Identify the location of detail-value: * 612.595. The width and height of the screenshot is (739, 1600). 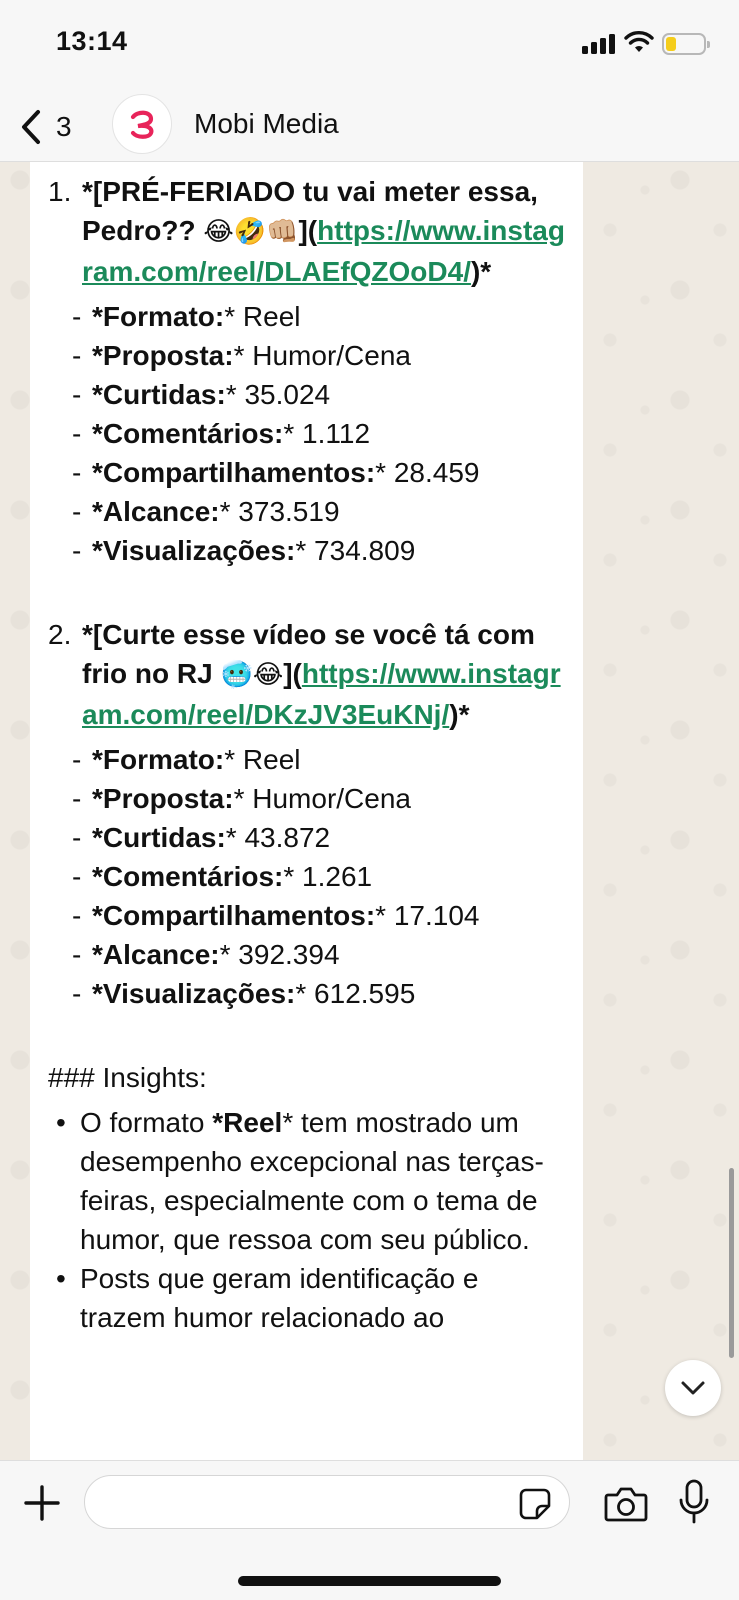
(355, 993).